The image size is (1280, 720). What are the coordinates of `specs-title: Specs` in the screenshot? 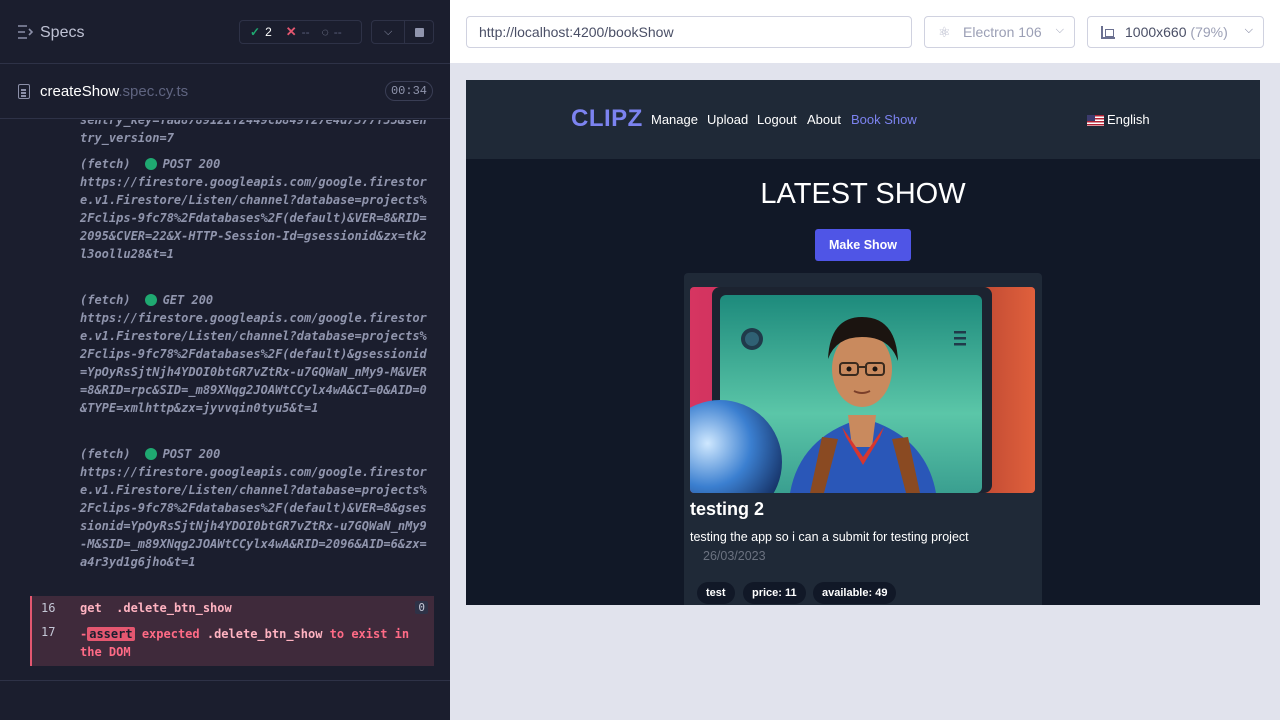 It's located at (62, 33).